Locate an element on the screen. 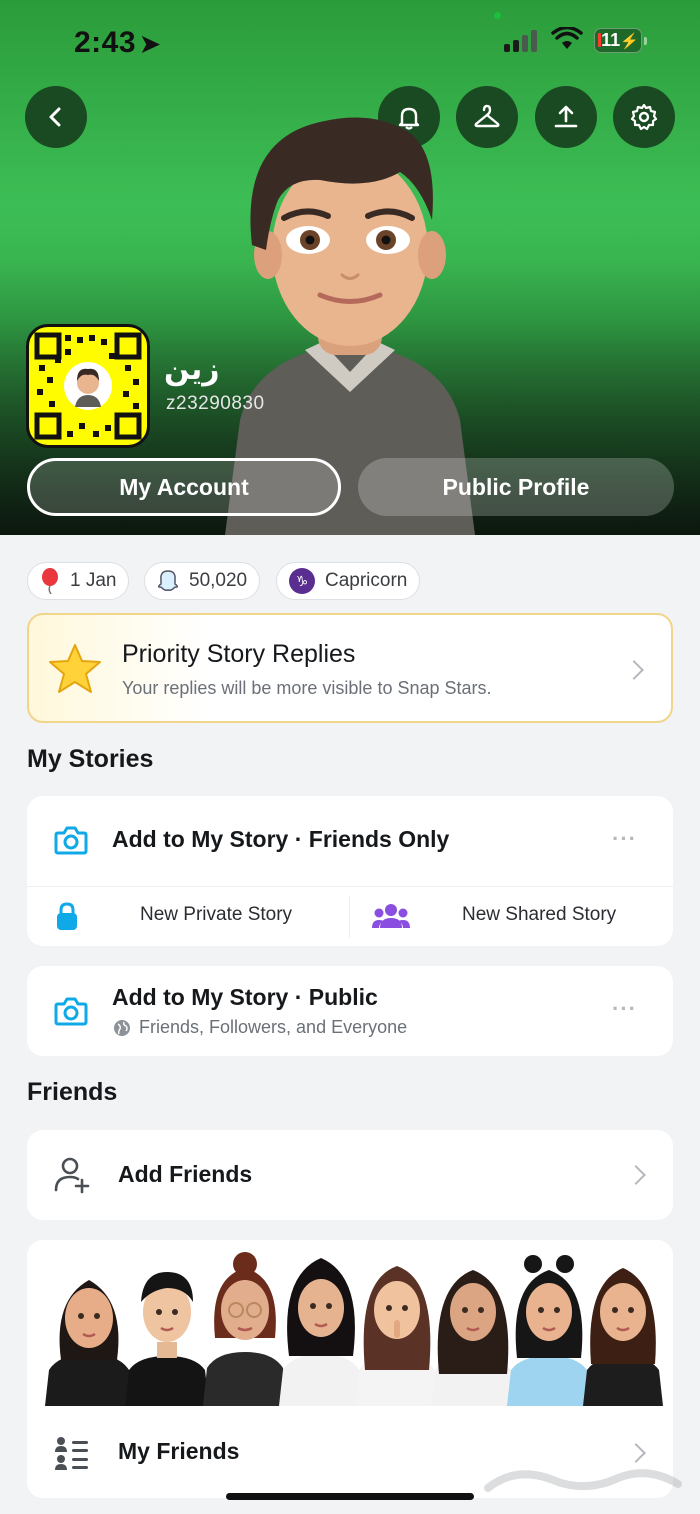 This screenshot has height=1514, width=700. add-to-story-friends-row: Add to My Story · Friends Only ··· is located at coordinates (350, 841).